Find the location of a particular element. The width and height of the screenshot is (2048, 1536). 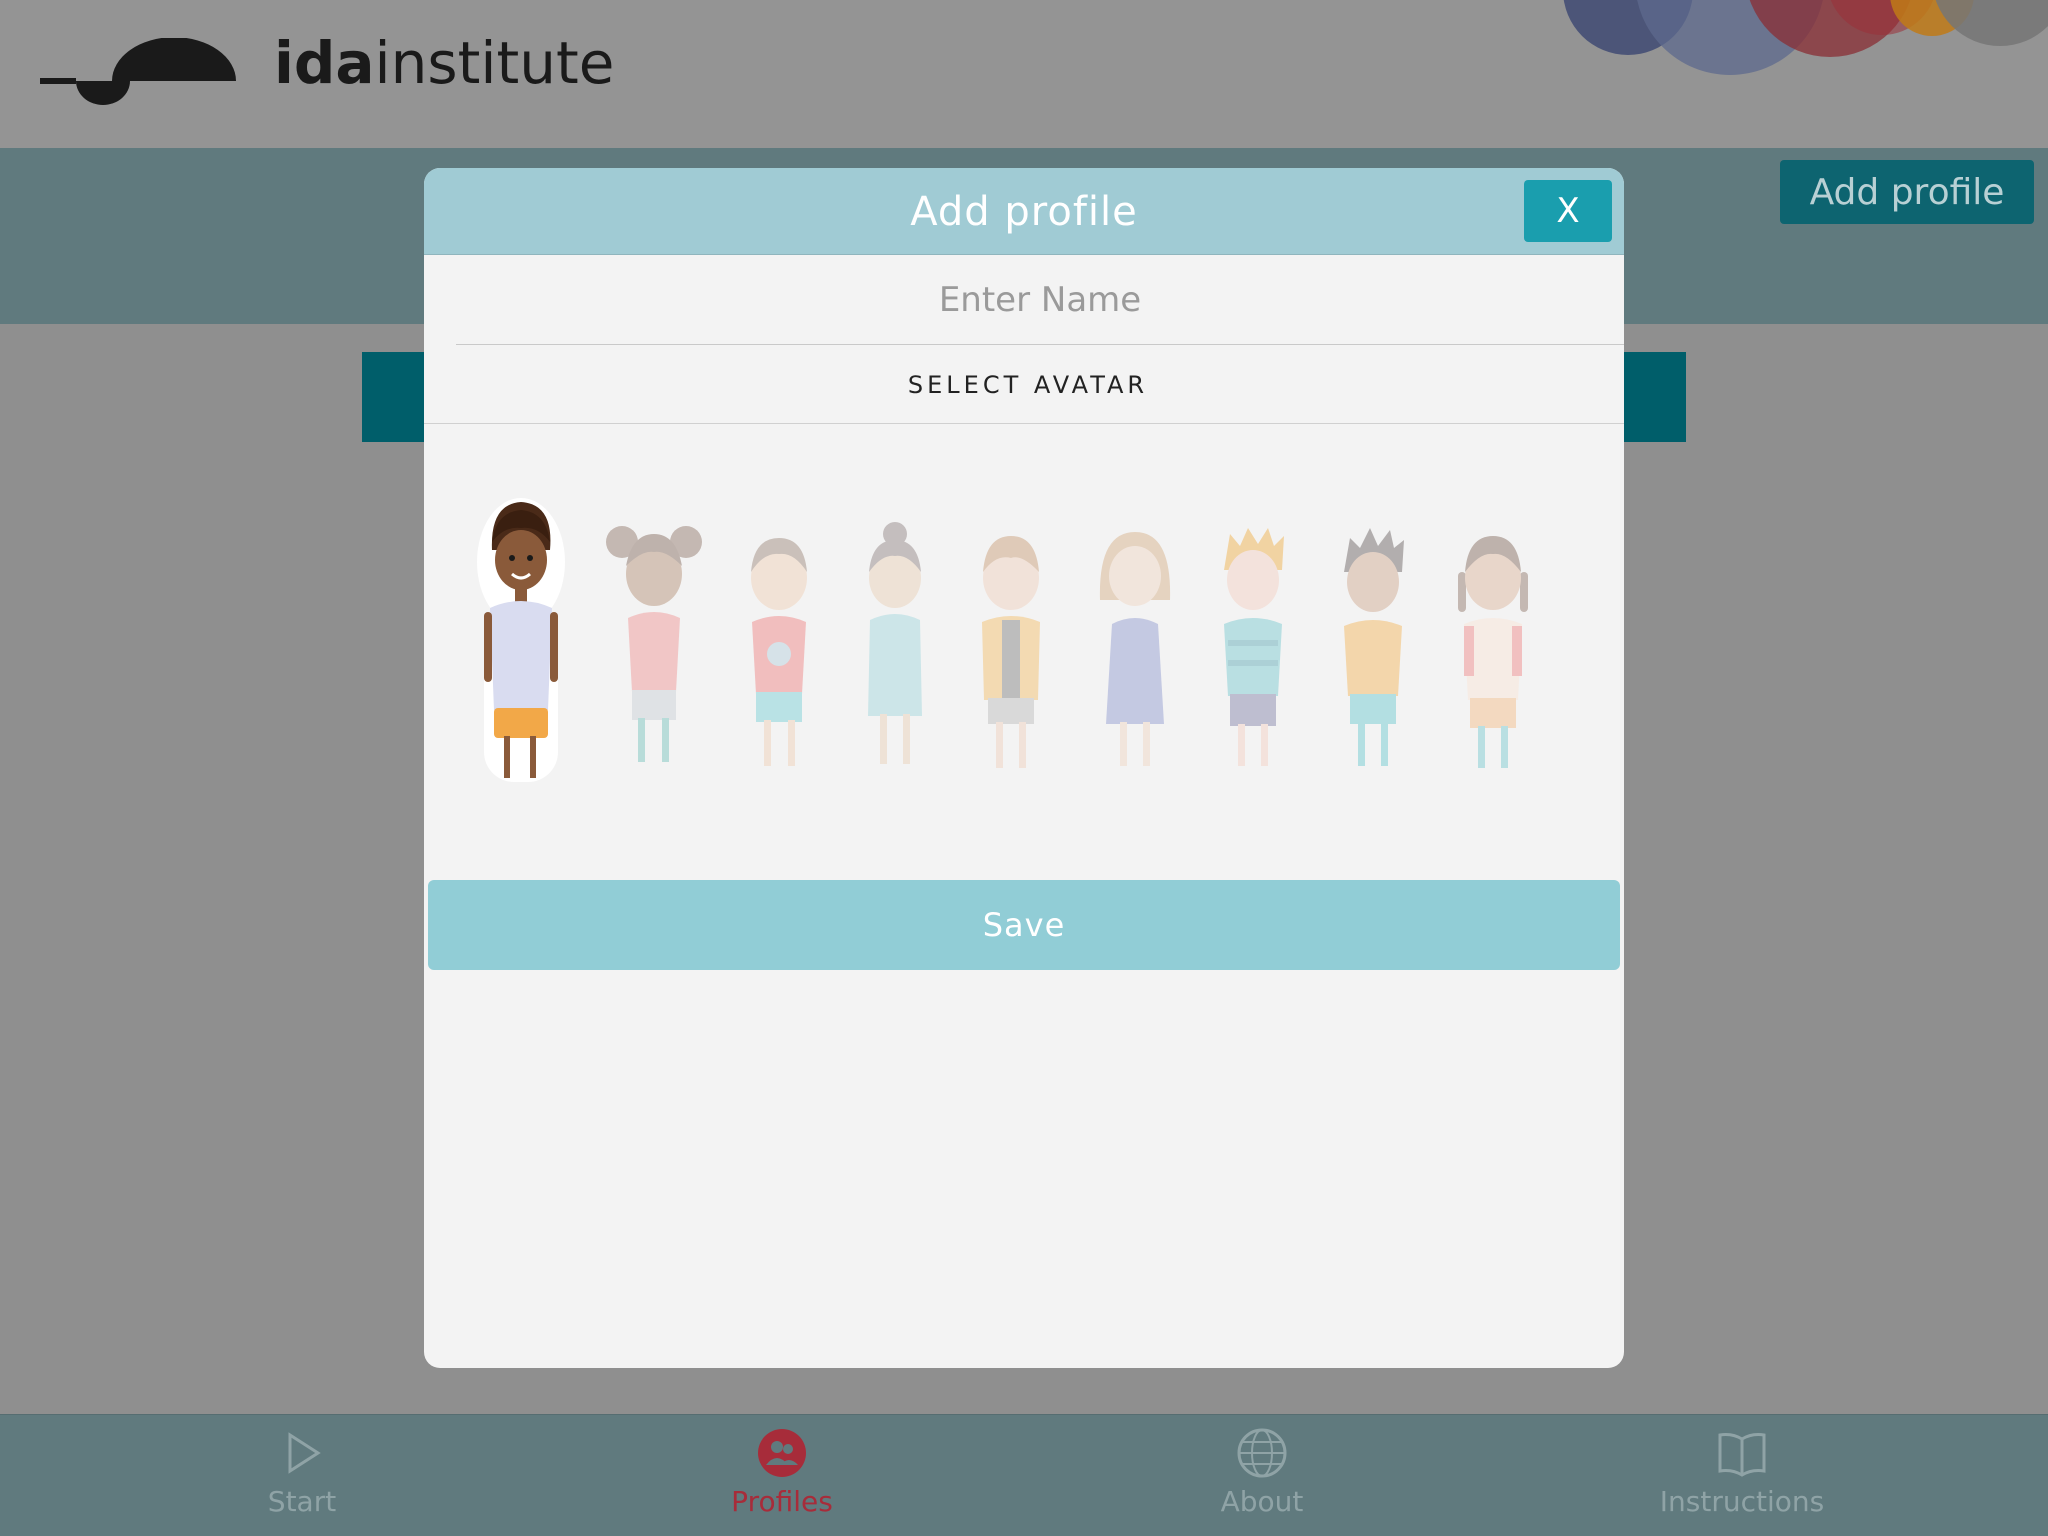

tab-instructions-label: Instructions is located at coordinates (1742, 1501).